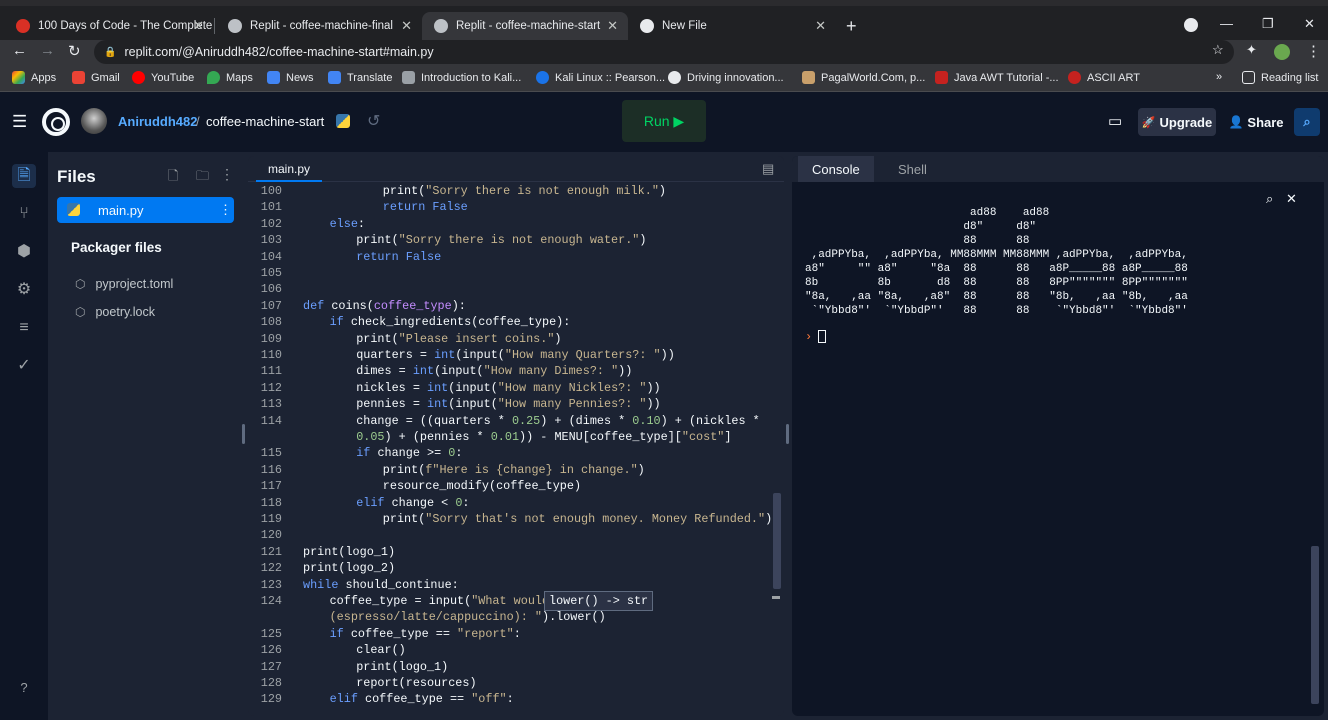 This screenshot has height=720, width=1328. What do you see at coordinates (836, 169) in the screenshot?
I see `tab-console: Console` at bounding box center [836, 169].